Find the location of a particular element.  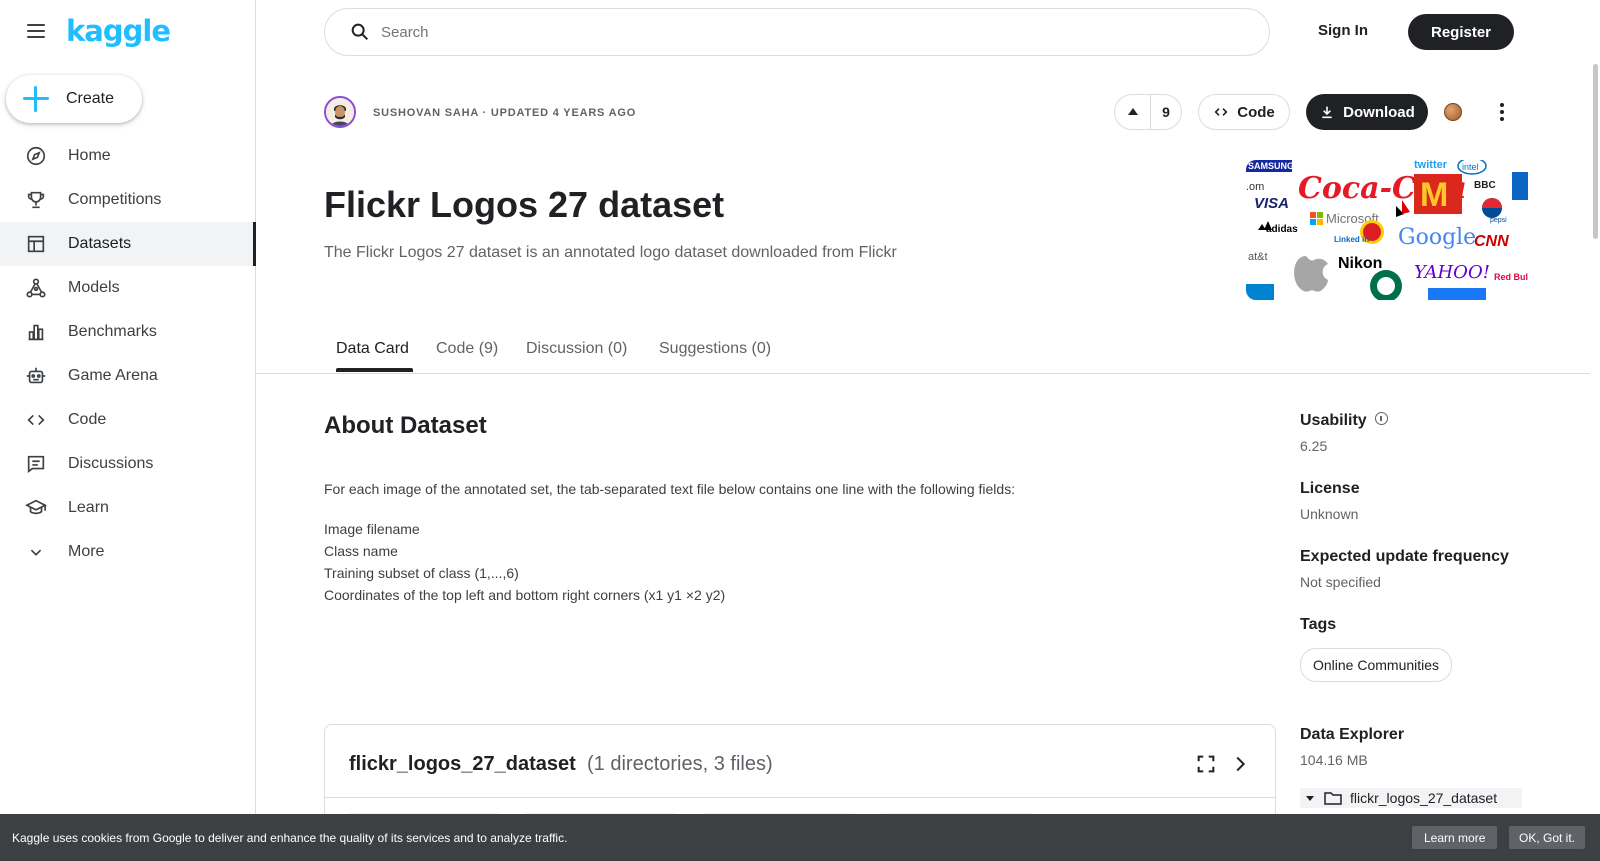

sidebar-item-models: Models is located at coordinates (128, 288).